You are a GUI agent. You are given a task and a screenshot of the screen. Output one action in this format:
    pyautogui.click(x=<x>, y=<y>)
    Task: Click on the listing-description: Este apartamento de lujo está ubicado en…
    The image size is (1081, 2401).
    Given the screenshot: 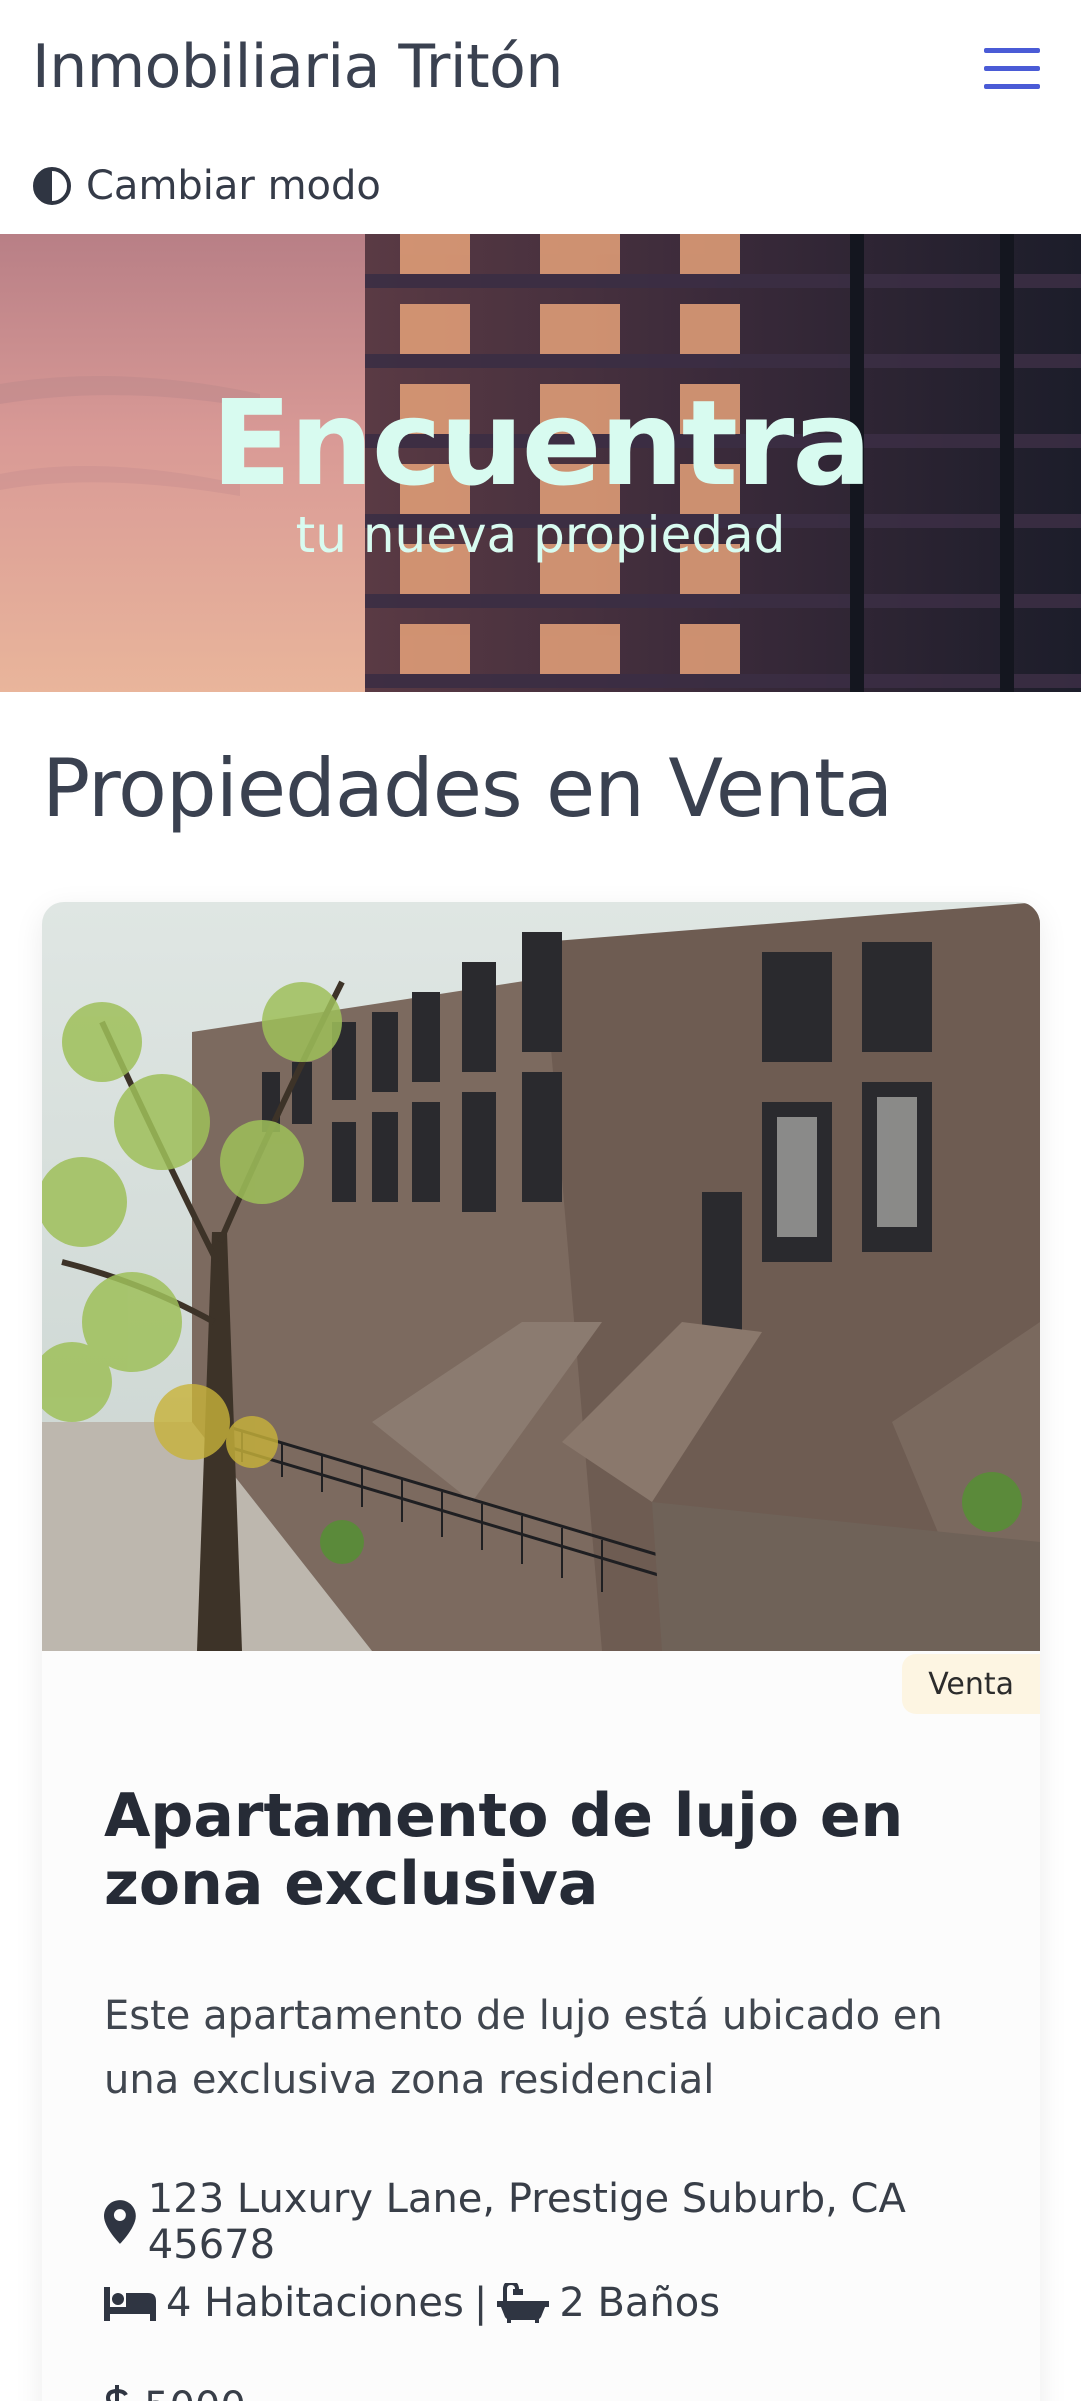 What is the action you would take?
    pyautogui.click(x=523, y=2048)
    